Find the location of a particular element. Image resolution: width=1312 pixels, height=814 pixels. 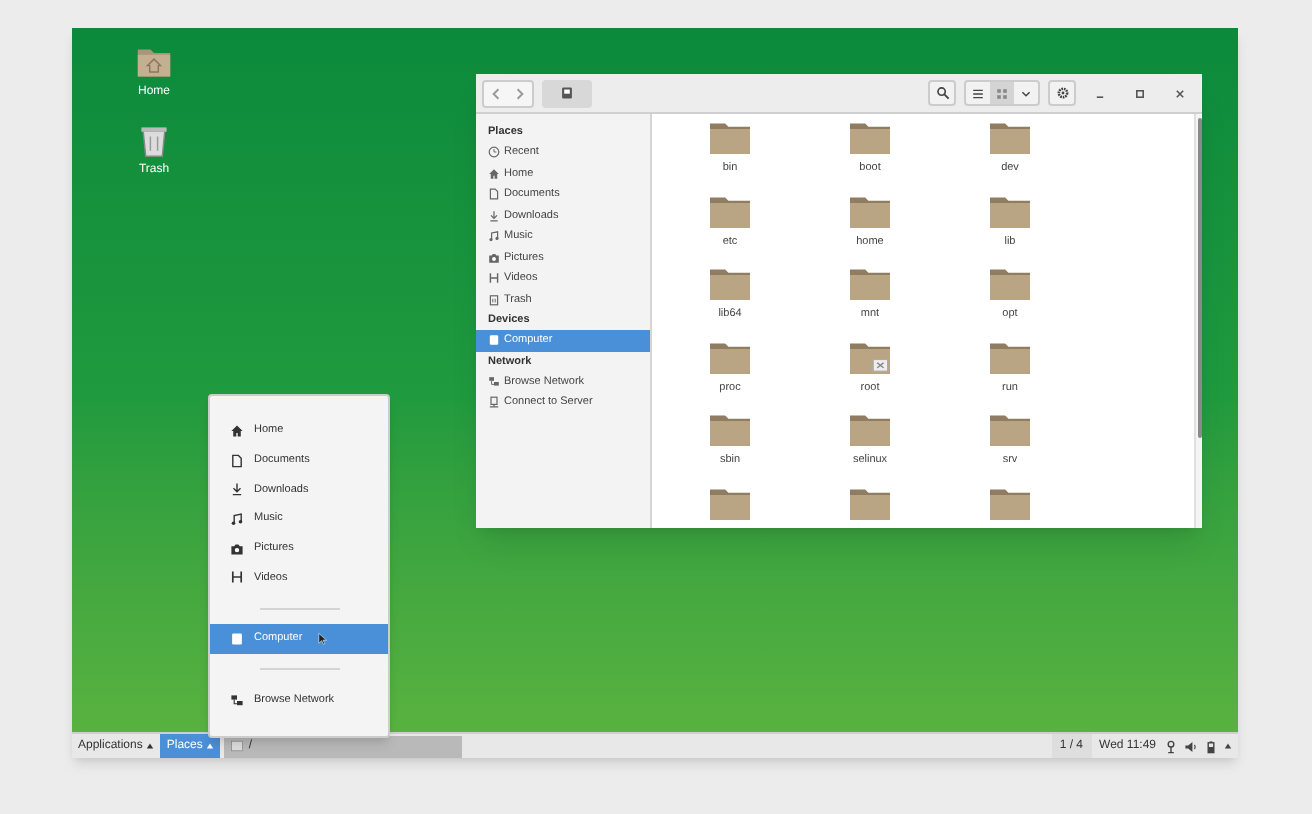

settings-button is located at coordinates (1062, 93).